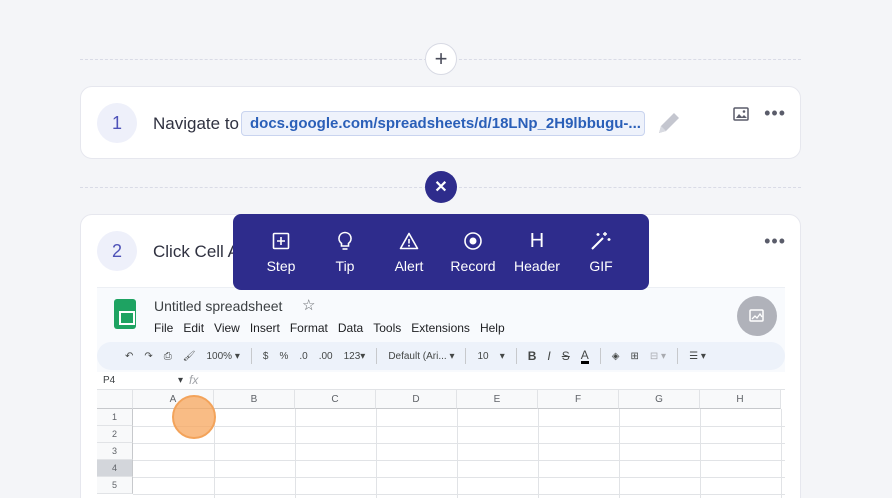 Image resolution: width=892 pixels, height=498 pixels. I want to click on menu-item-label: Alert, so click(409, 266).